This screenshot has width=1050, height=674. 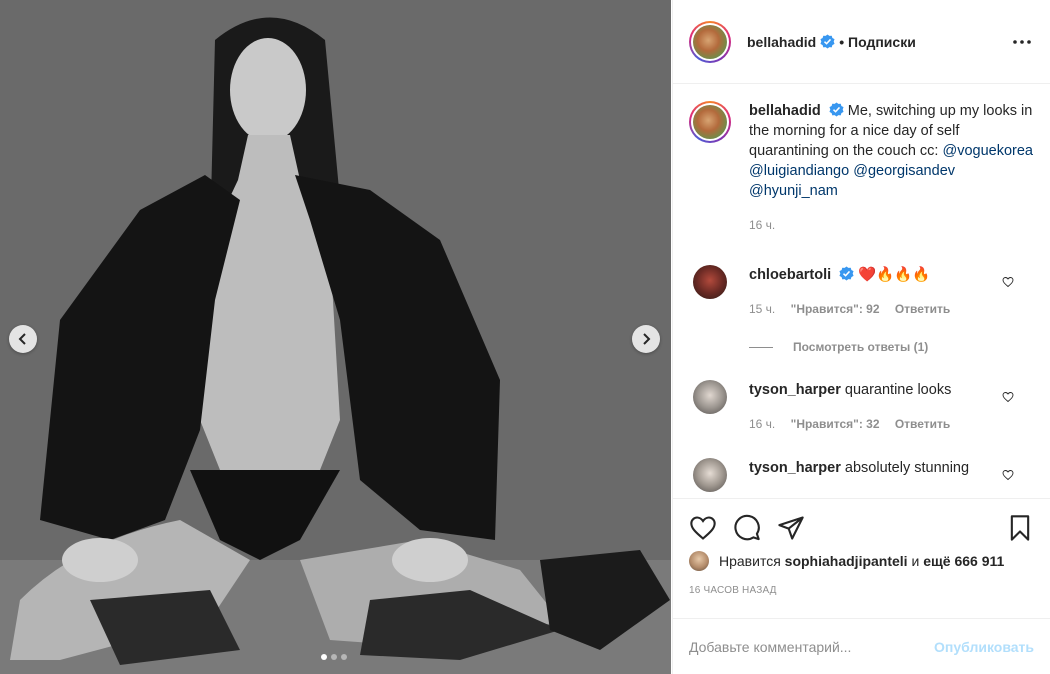 I want to click on chevron-left-icon, so click(x=22, y=339).